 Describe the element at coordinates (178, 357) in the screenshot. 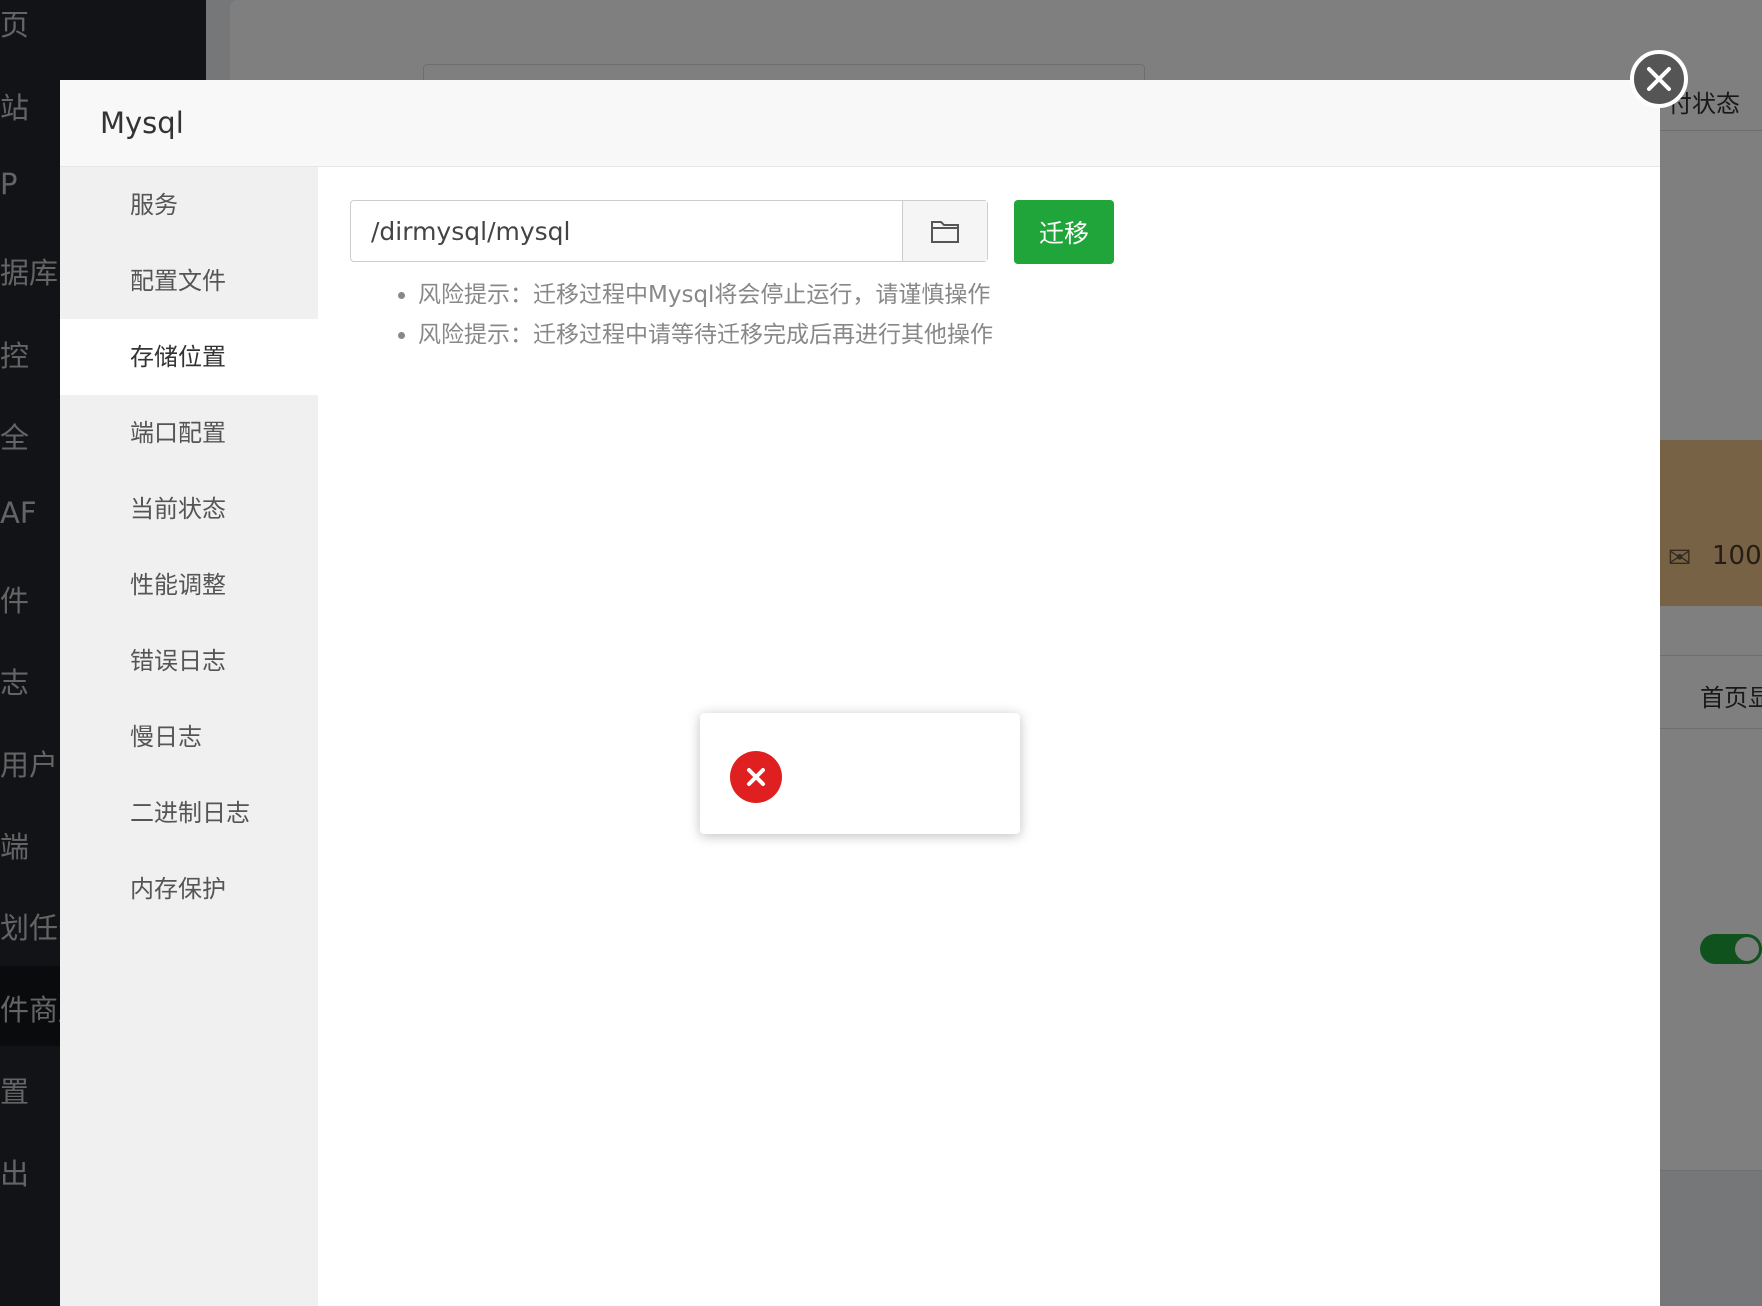

I see `menu-item-label: 存储位置` at that location.